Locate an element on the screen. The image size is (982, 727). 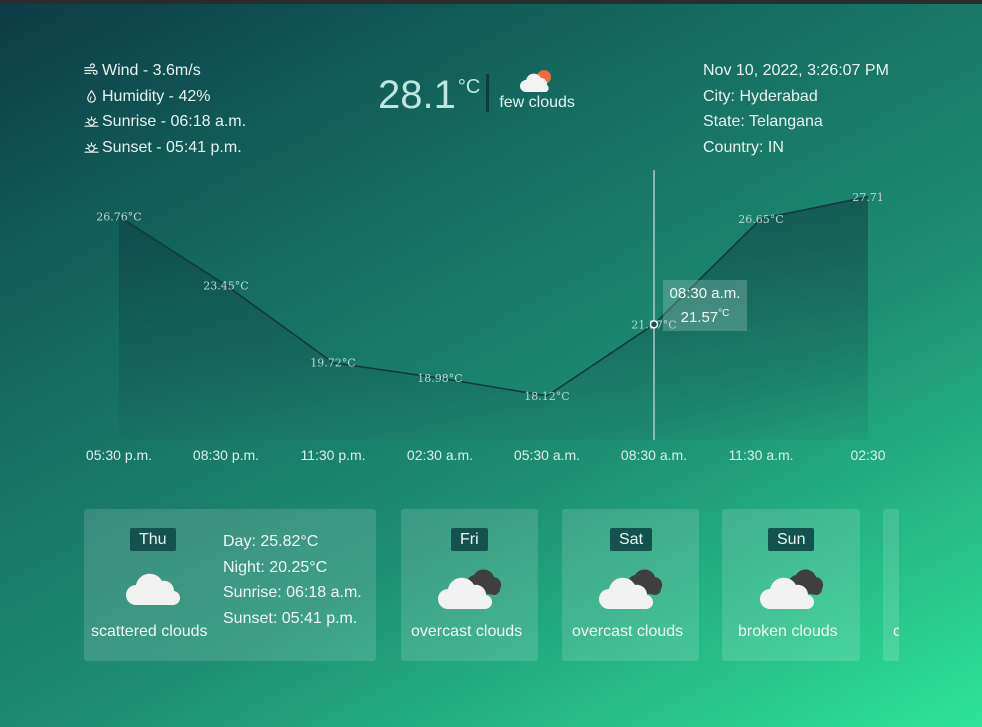
country: Country: IN is located at coordinates (743, 147).